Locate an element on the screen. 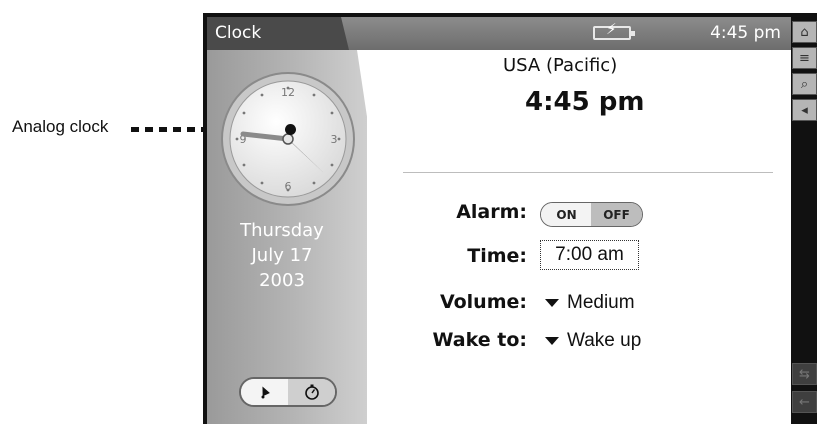 The image size is (817, 424). analog-clock: 12 3 6 9 is located at coordinates (288, 139).